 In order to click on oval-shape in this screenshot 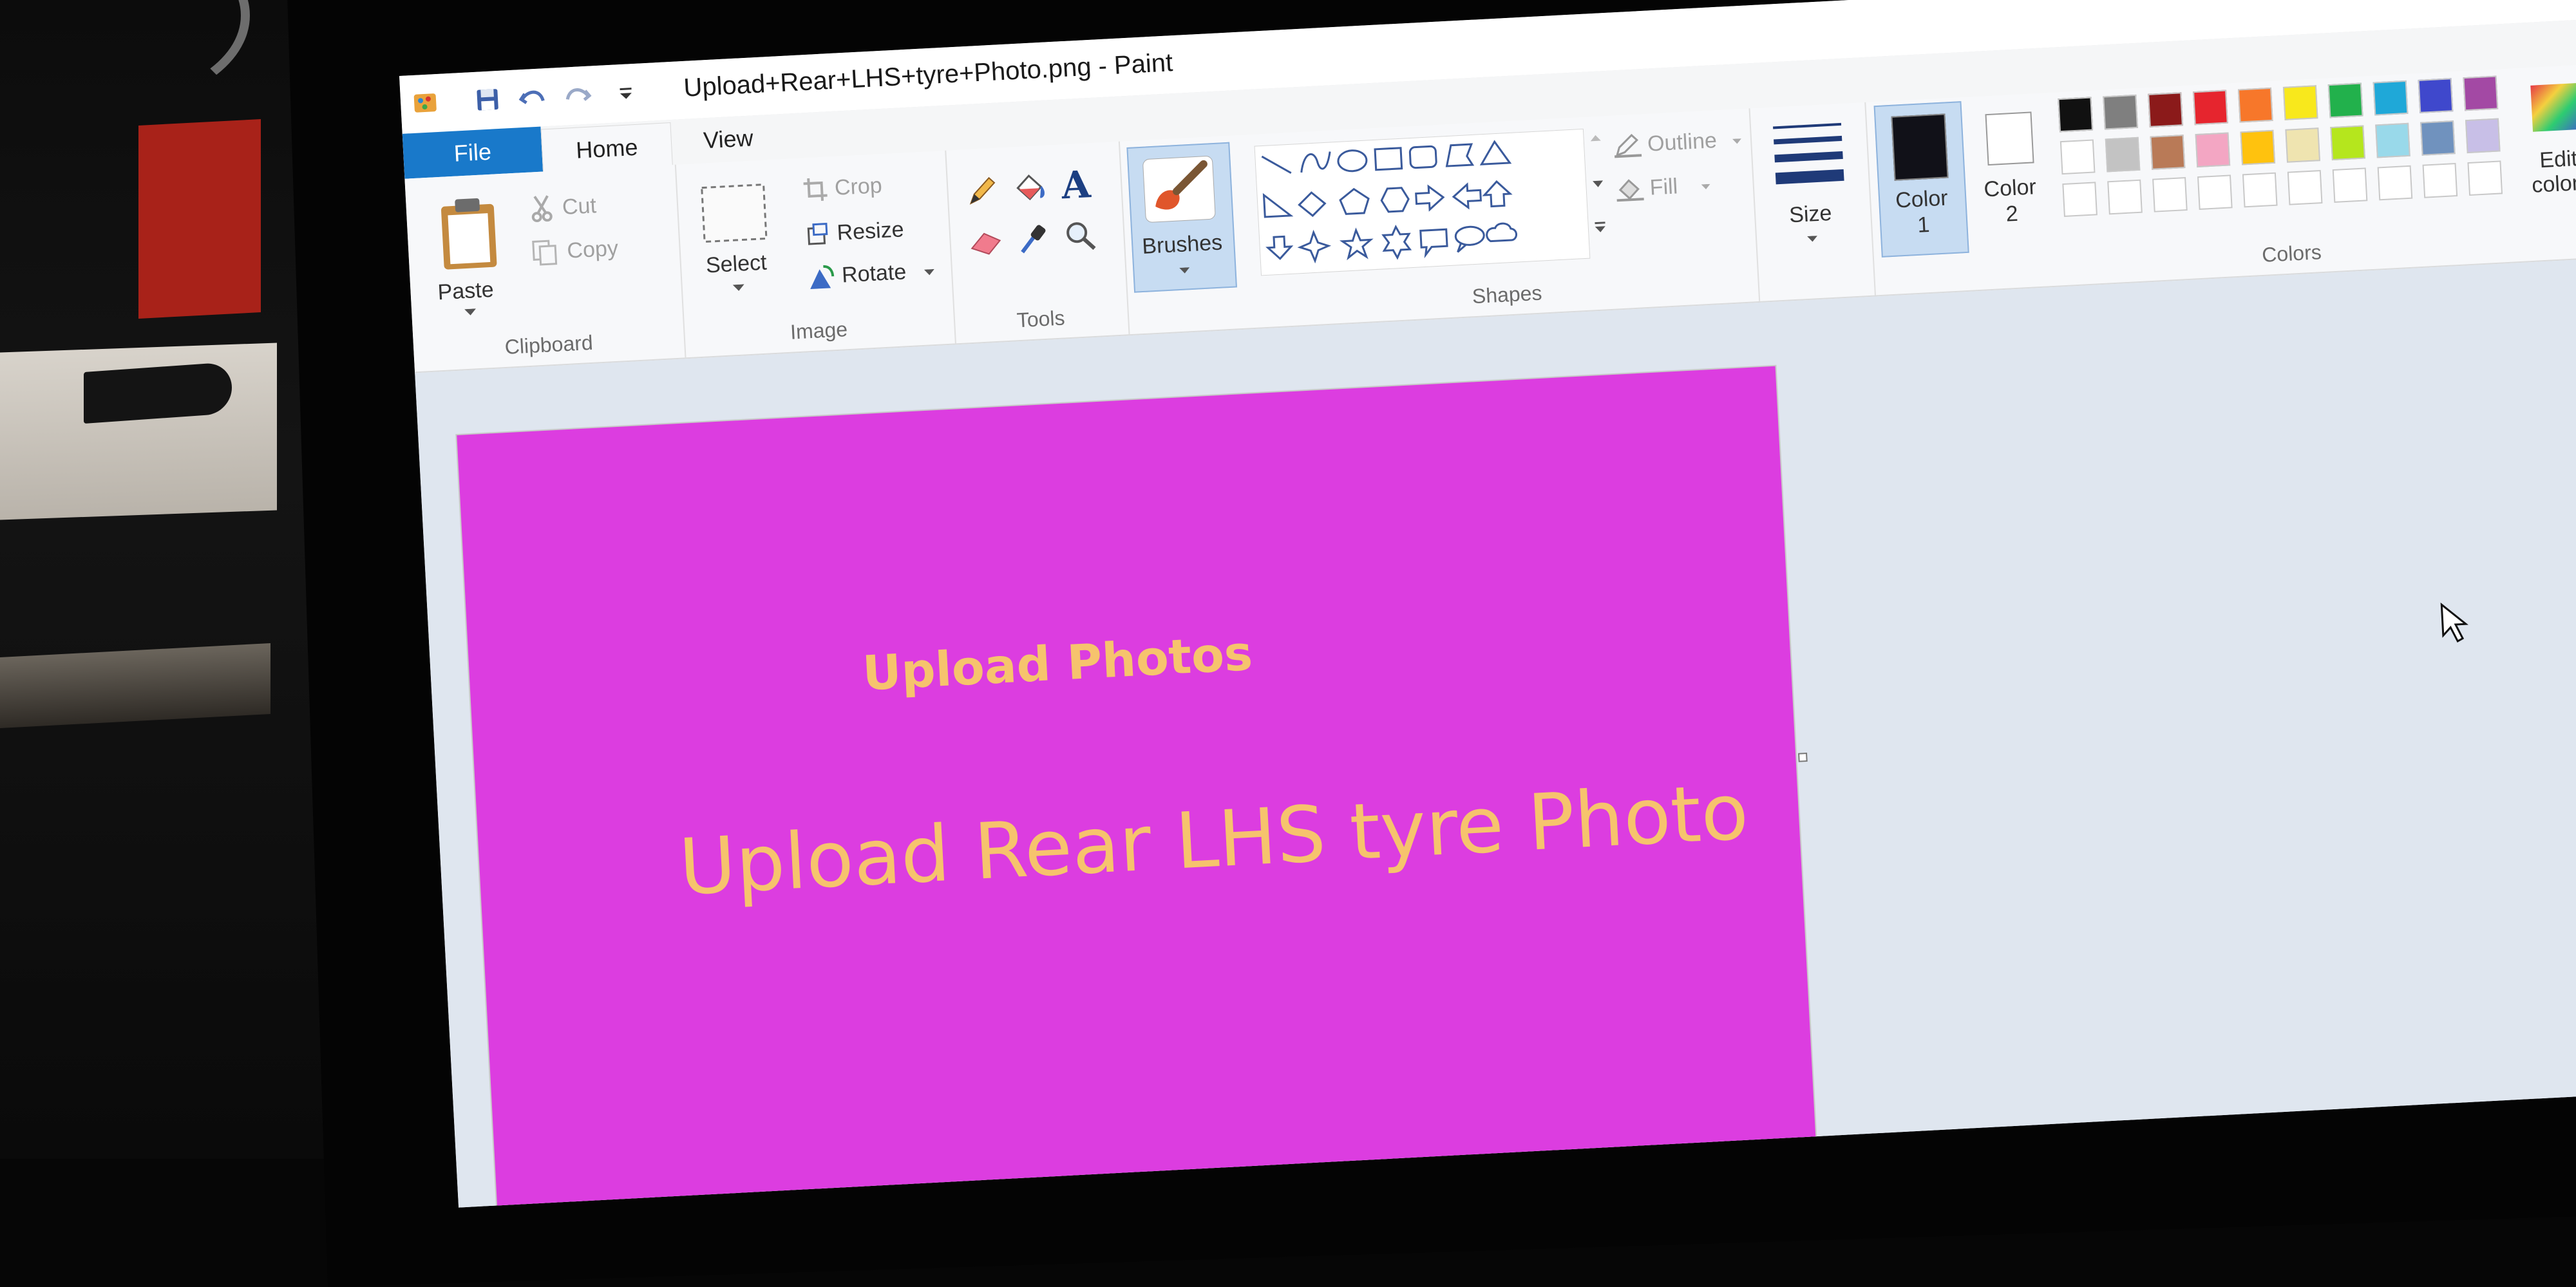, I will do `click(1352, 161)`.